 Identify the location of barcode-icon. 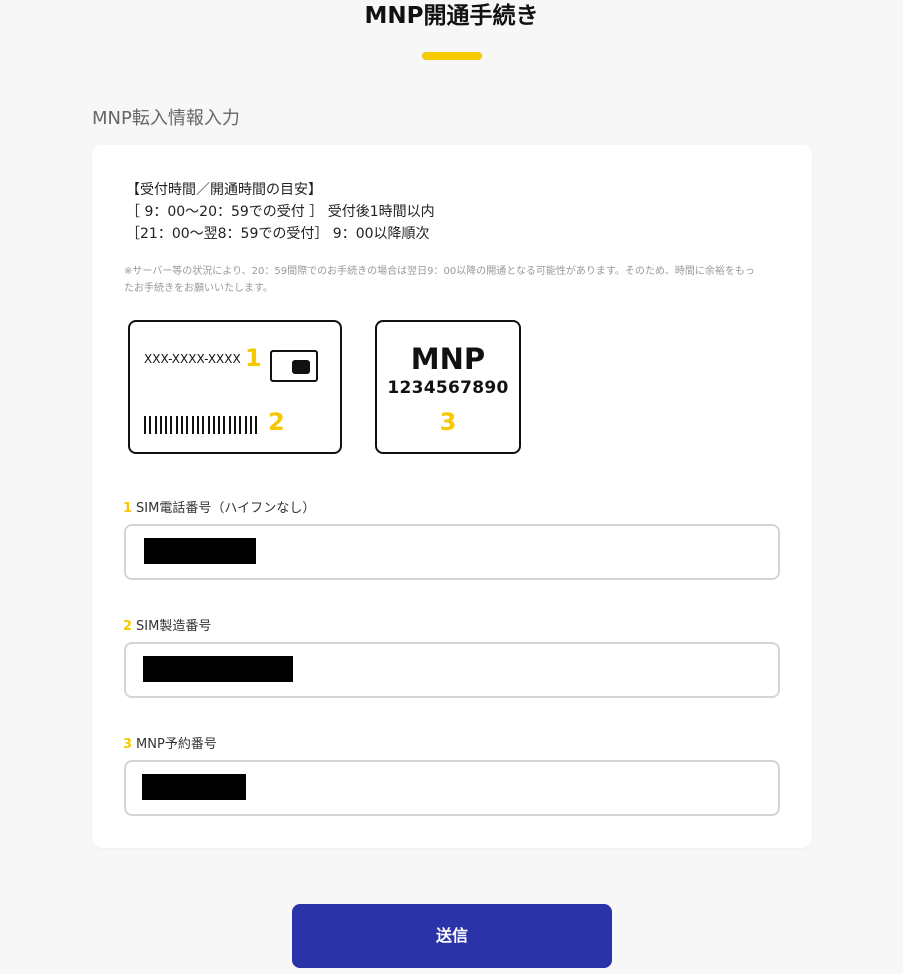
(201, 426).